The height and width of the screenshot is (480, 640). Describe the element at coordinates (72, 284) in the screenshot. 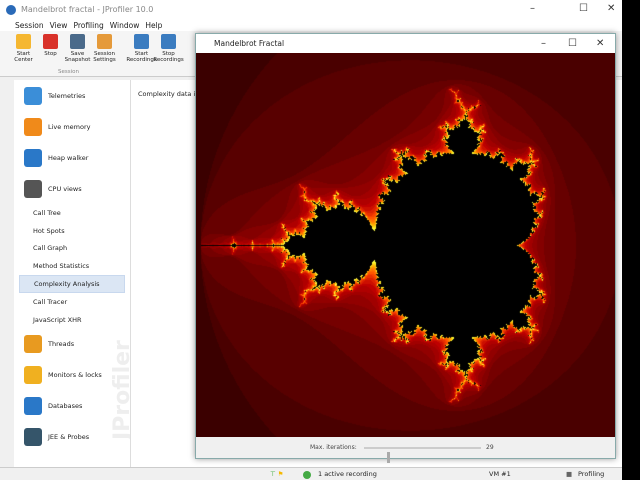

I see `sidebar-subitem-complexity-analysis: Complexity Analysis` at that location.